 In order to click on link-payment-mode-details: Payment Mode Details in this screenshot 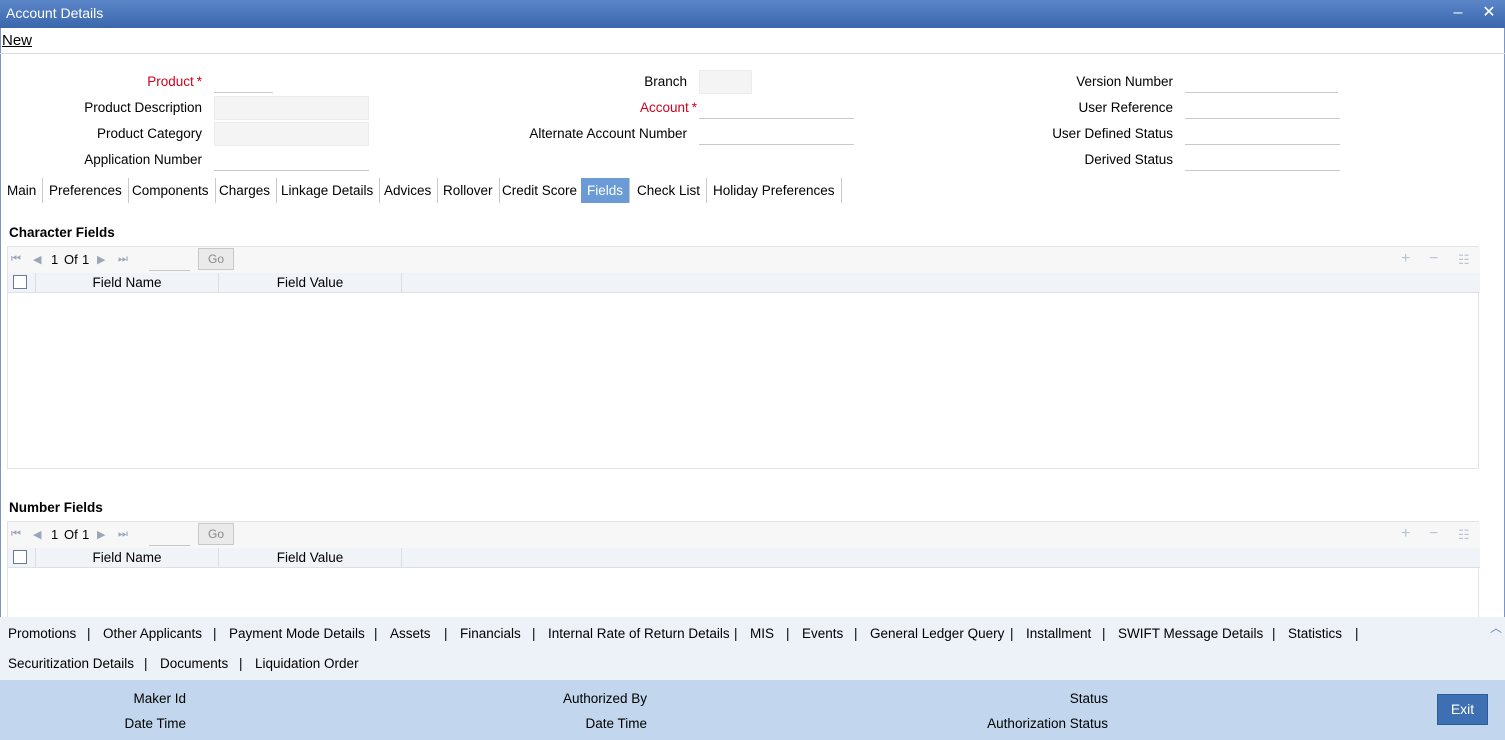, I will do `click(297, 633)`.